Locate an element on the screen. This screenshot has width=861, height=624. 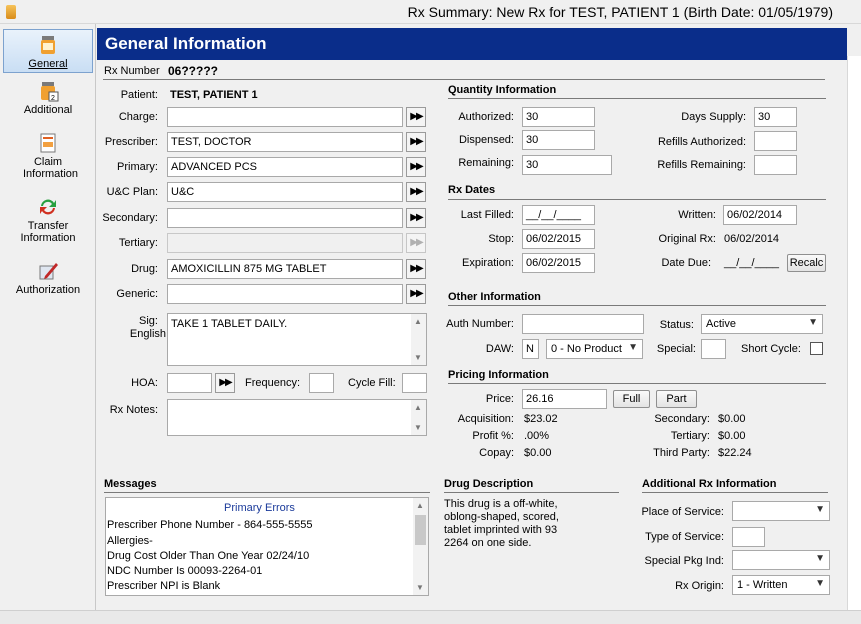
drug-description-line: oblong-shaped, scored, is located at coordinates (501, 517).